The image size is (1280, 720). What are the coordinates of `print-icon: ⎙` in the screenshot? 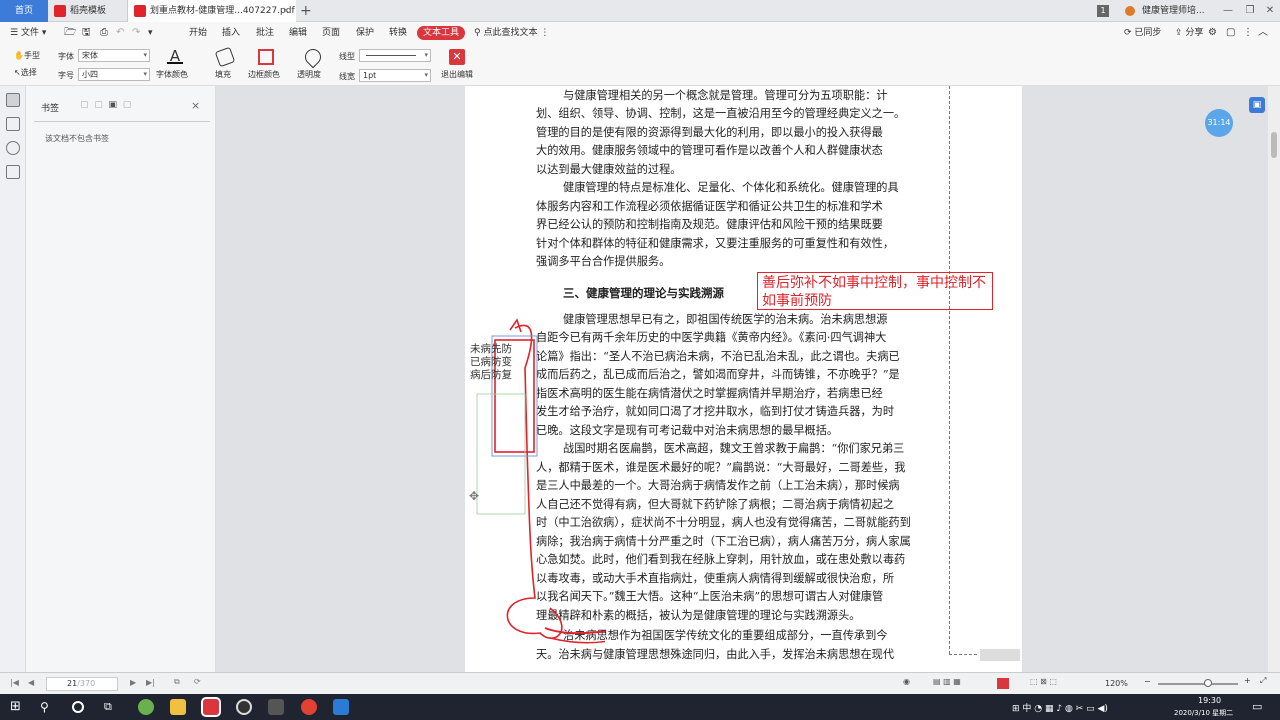 It's located at (104, 33).